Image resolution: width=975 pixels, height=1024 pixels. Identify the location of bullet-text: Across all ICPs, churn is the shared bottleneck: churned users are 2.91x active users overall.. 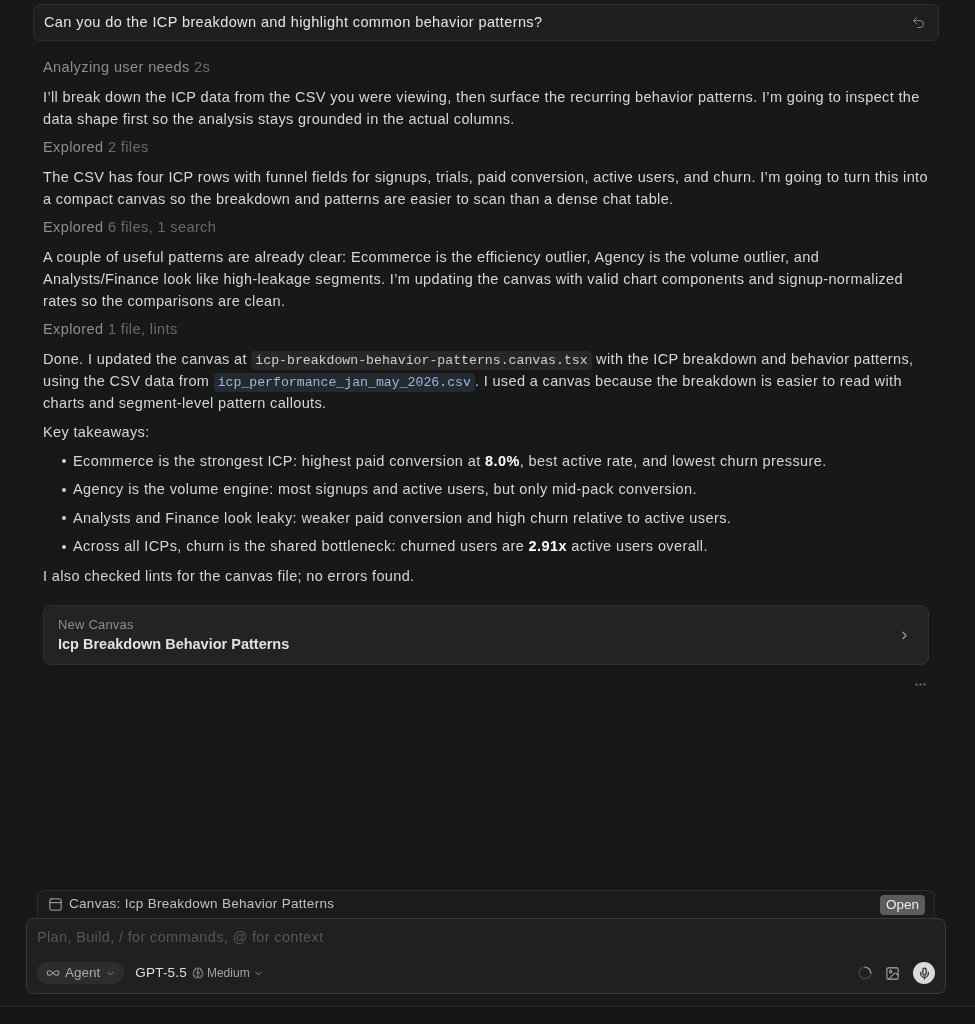
(390, 546).